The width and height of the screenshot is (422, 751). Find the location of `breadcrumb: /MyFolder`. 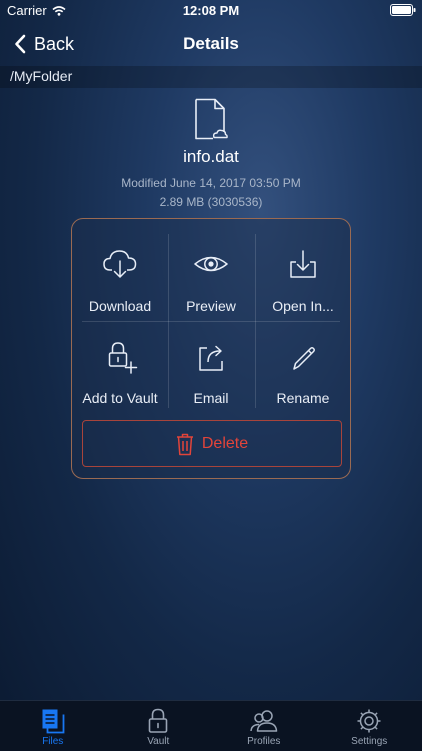

breadcrumb: /MyFolder is located at coordinates (211, 77).